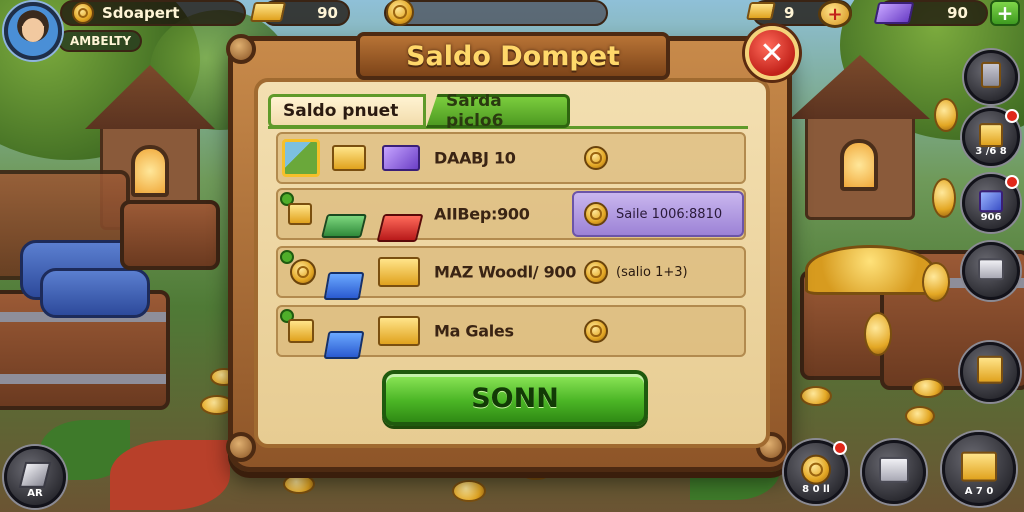 The image size is (1024, 512). I want to click on confirm-button: SONN, so click(515, 398).